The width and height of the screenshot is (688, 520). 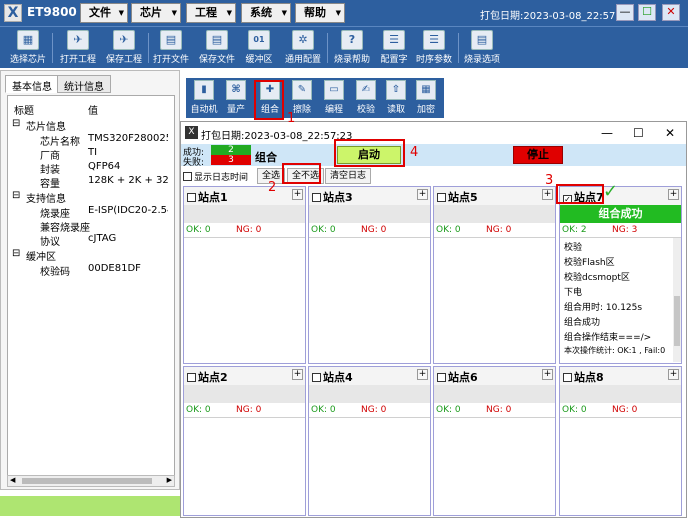 I want to click on menu-help: 帮助 ▼, so click(x=320, y=13).